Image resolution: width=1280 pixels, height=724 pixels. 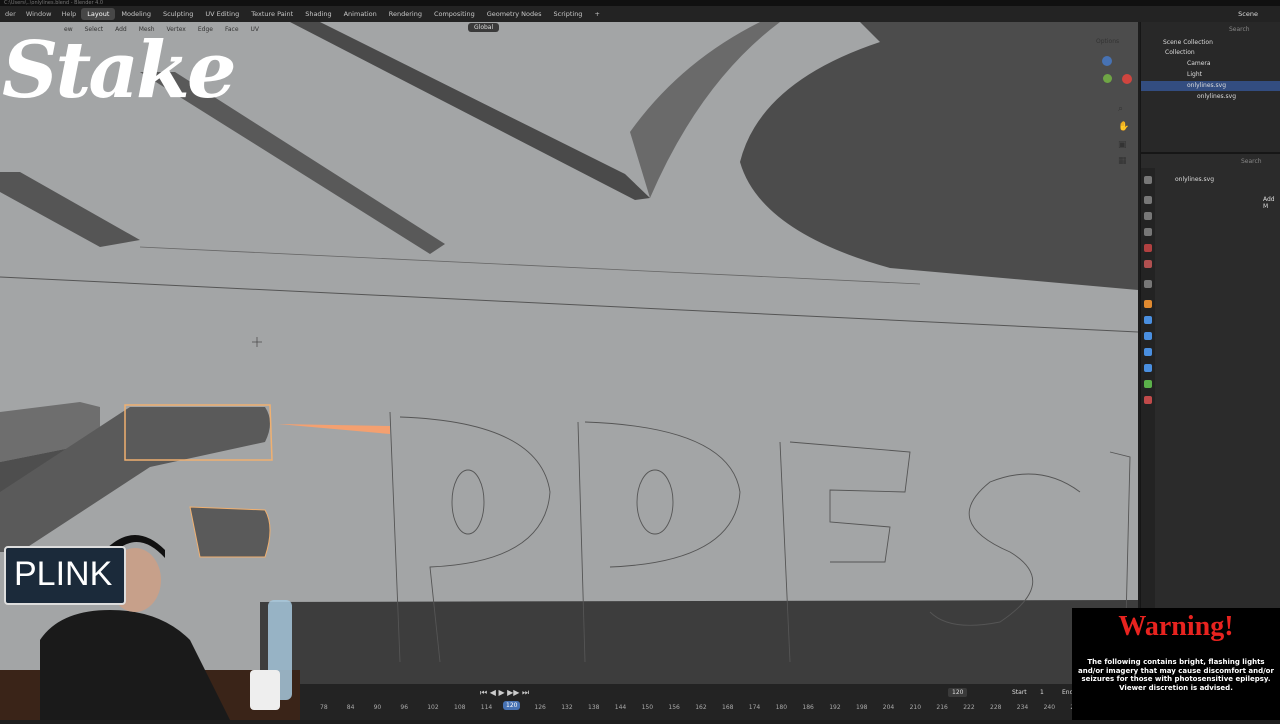 I want to click on playhead-frame-badge: 120, so click(x=512, y=705).